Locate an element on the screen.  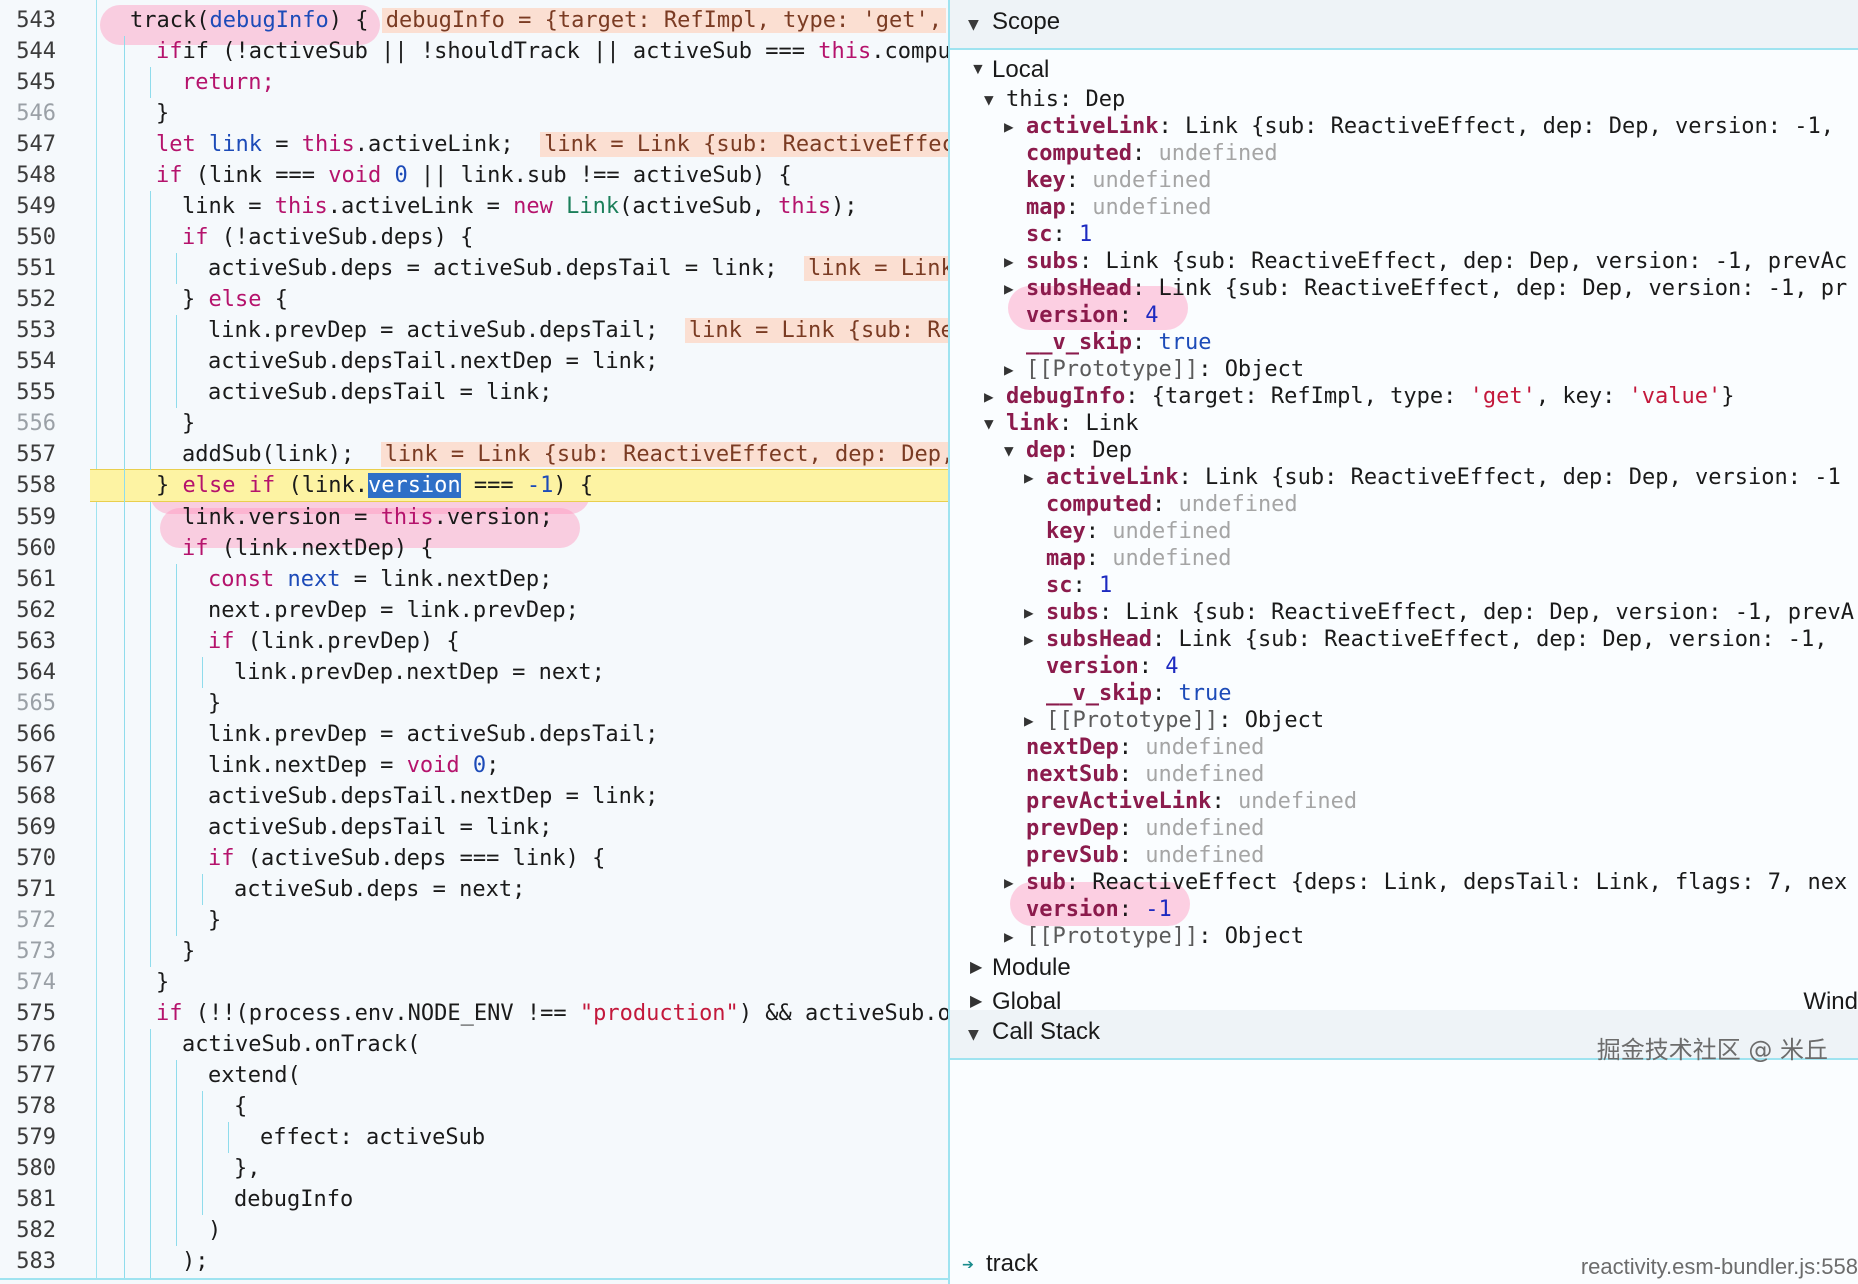
line-number: 555 is located at coordinates (28, 392).